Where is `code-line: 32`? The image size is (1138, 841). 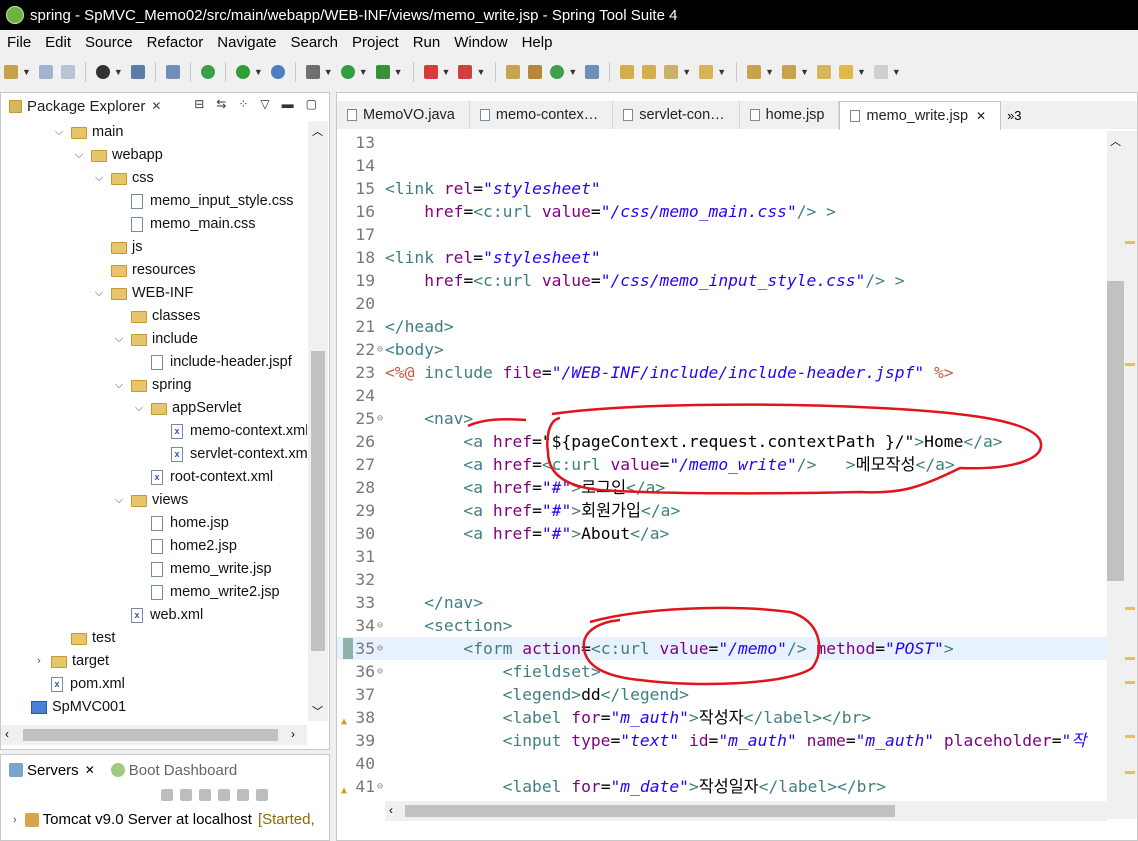 code-line: 32 is located at coordinates (722, 579).